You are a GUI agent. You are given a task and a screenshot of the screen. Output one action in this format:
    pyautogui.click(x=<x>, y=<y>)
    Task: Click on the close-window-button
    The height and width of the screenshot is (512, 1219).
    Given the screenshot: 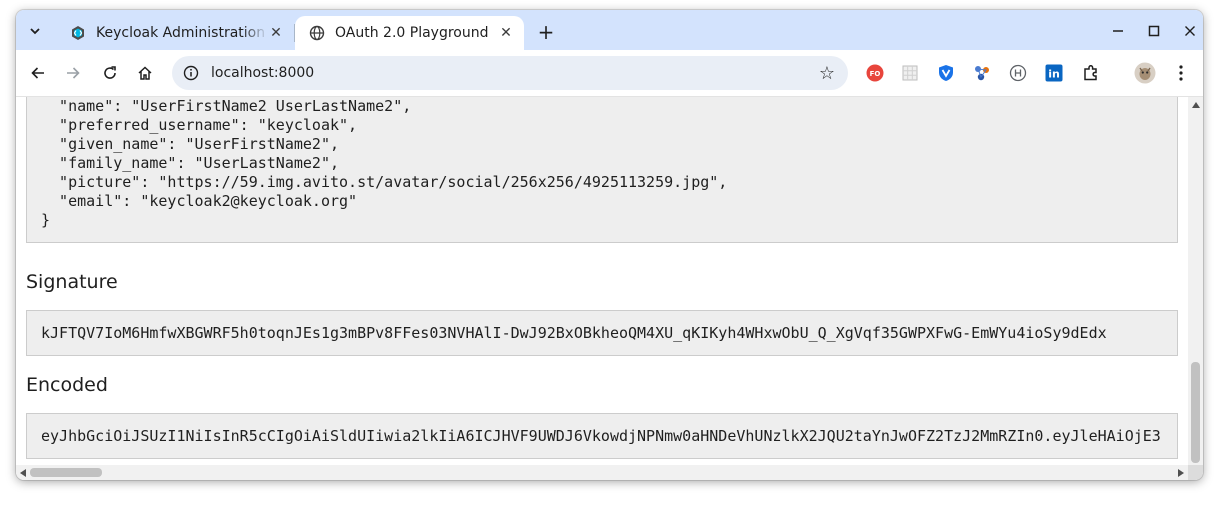 What is the action you would take?
    pyautogui.click(x=1190, y=31)
    